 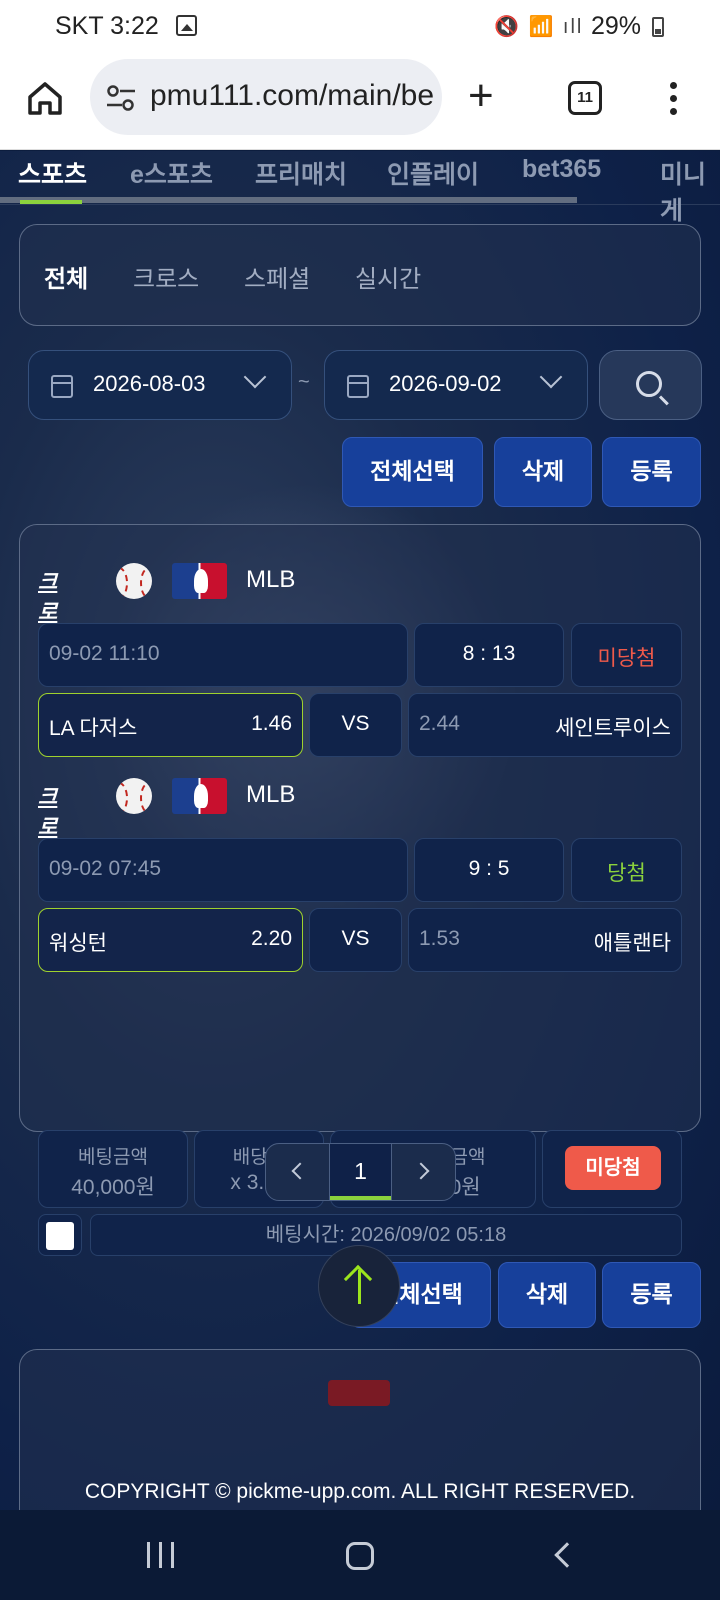 What do you see at coordinates (386, 1235) in the screenshot?
I see `bet-time: 베팅시간: 2026/09/02 05:18` at bounding box center [386, 1235].